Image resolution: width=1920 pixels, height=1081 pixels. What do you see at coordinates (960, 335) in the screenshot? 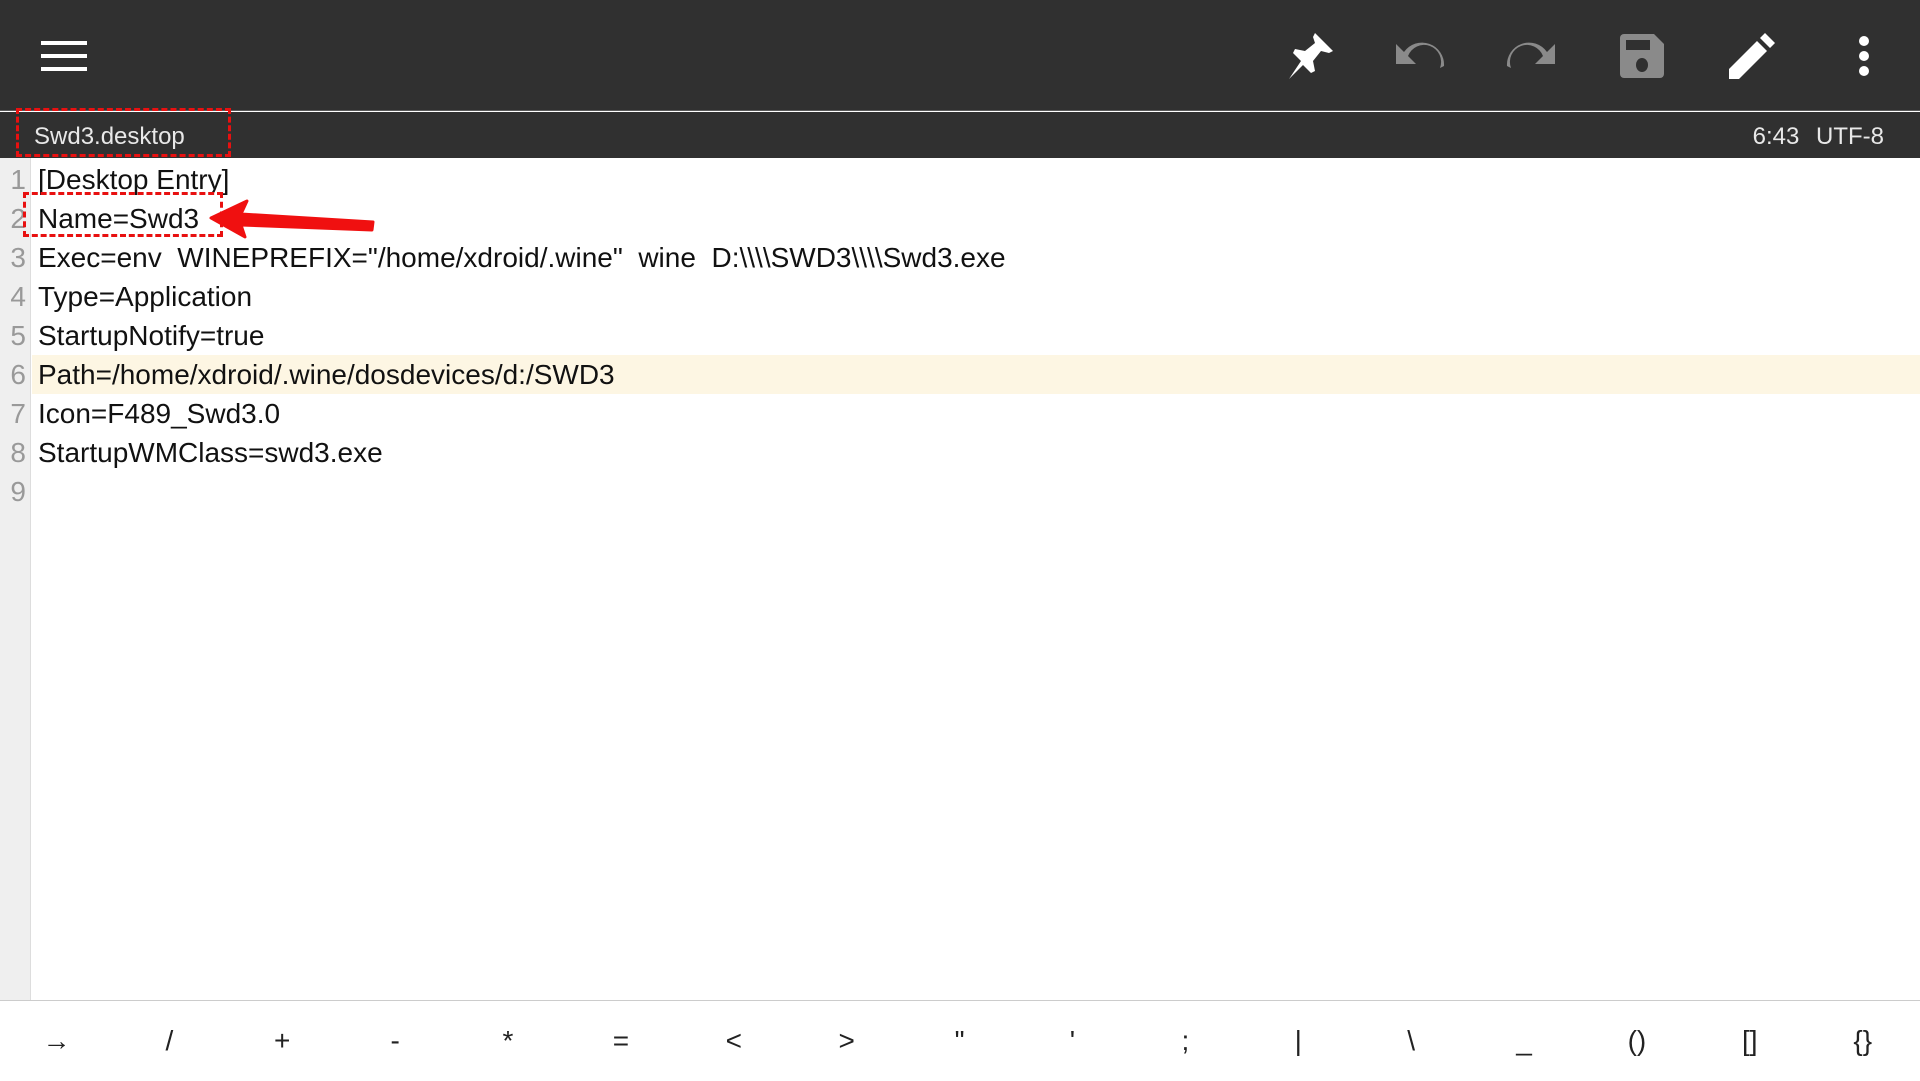
I see `editor-line: 5 StartupNotify=true` at bounding box center [960, 335].